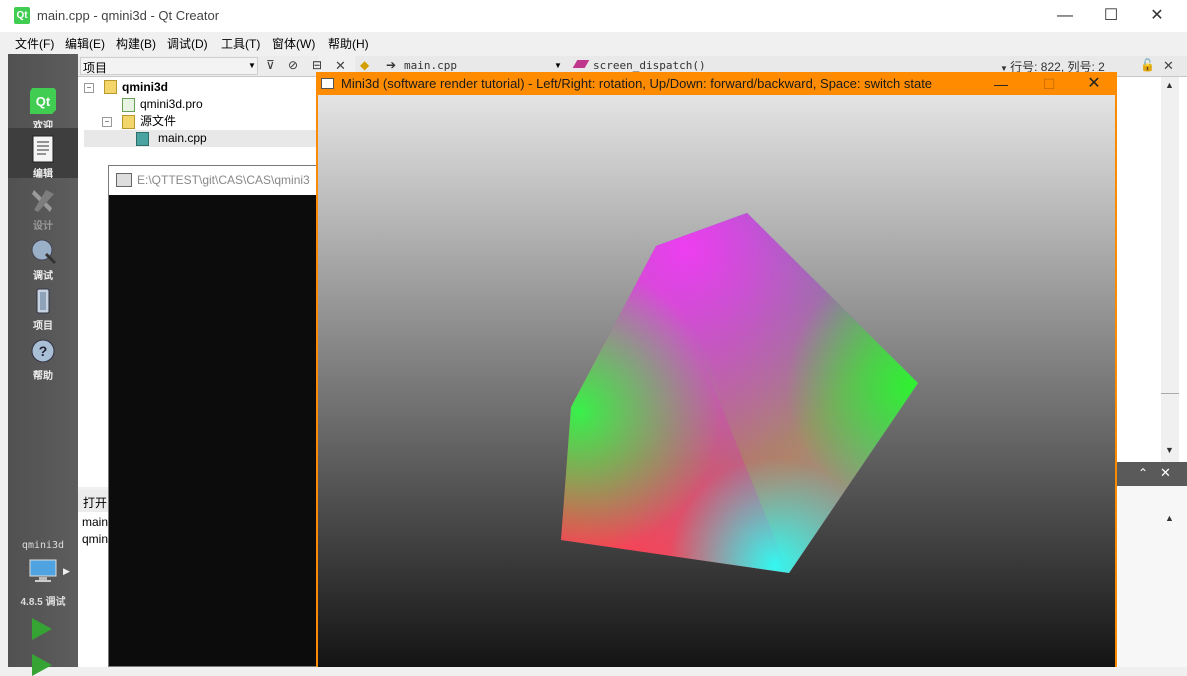 The image size is (1187, 676). Describe the element at coordinates (1168, 66) in the screenshot. I see `close-editor-icon: ✕` at that location.